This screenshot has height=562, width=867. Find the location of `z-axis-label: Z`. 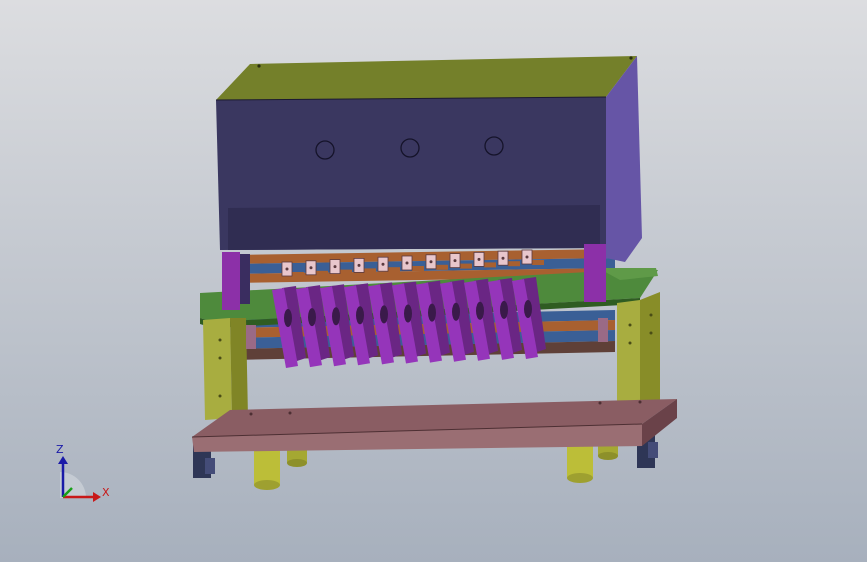

z-axis-label: Z is located at coordinates (60, 449).